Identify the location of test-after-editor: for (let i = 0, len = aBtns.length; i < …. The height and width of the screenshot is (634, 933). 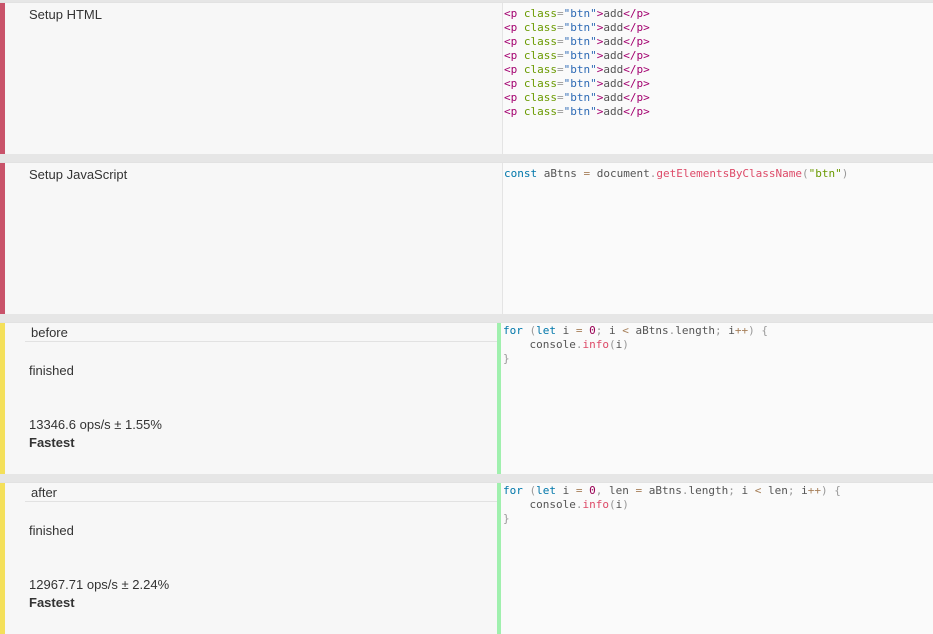
(715, 558).